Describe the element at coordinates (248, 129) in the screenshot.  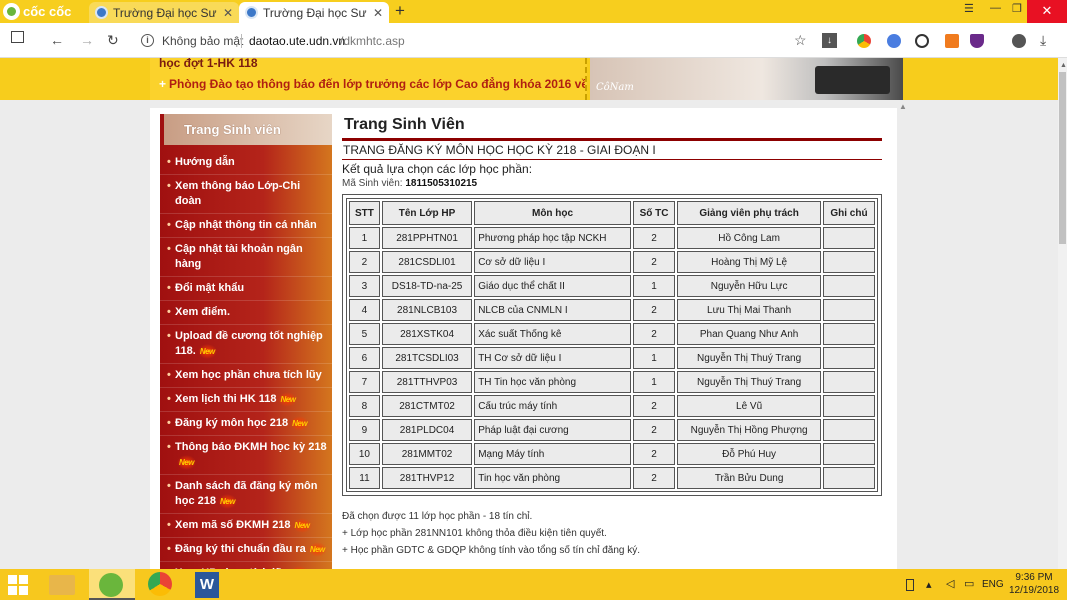
I see `sidebar-title: Trang Sinh viên` at that location.